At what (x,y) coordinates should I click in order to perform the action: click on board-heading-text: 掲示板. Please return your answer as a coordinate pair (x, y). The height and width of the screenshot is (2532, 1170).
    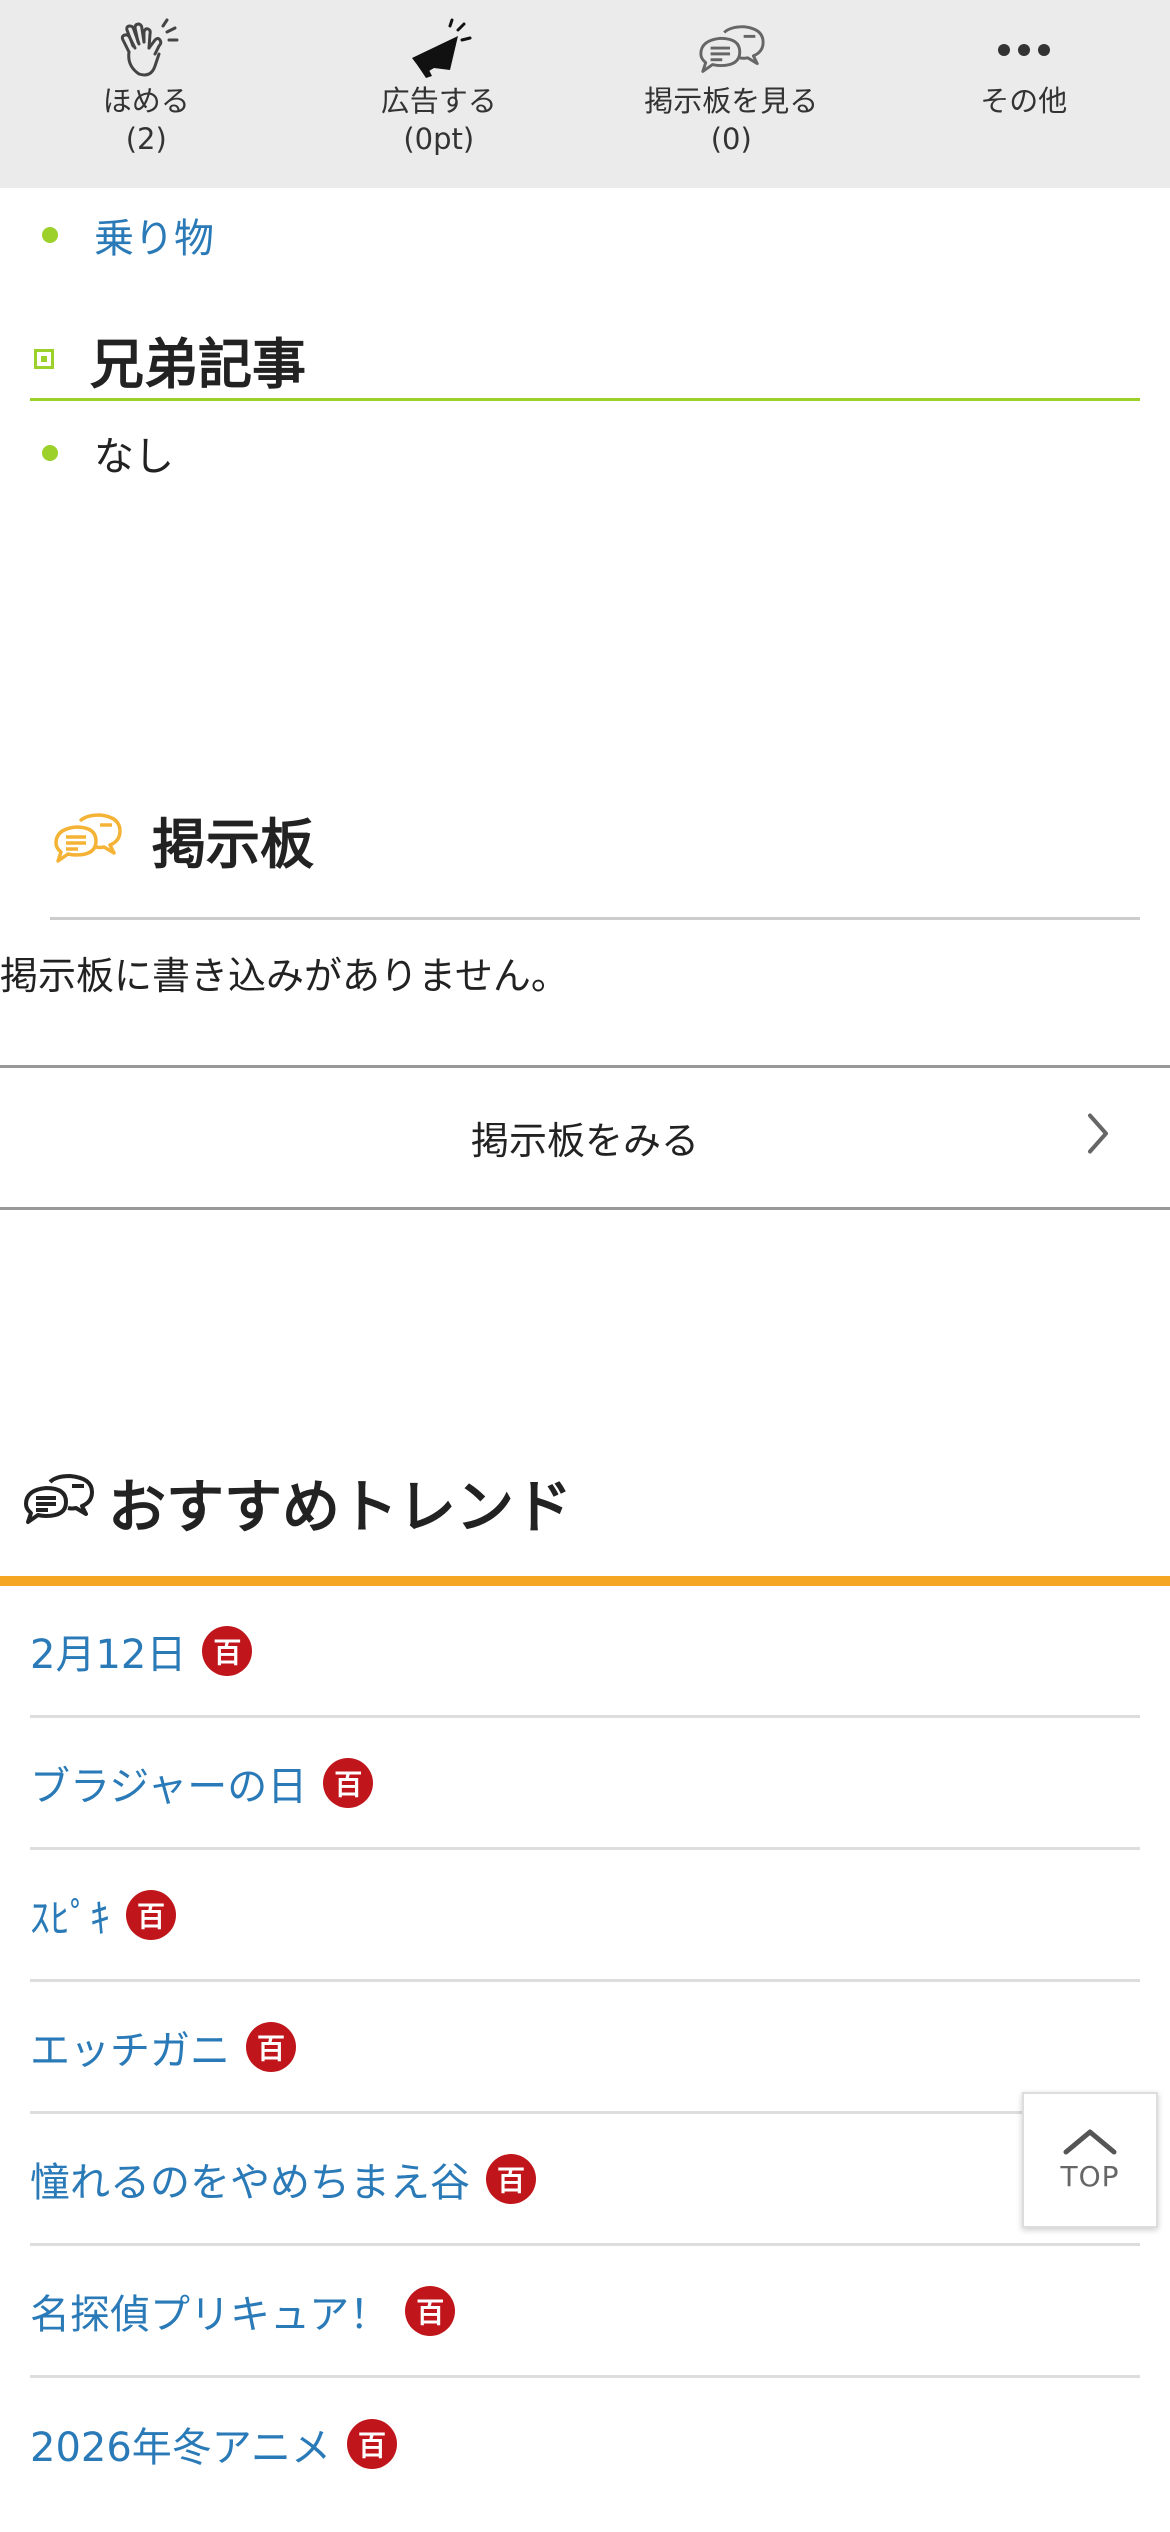
    Looking at the image, I should click on (233, 844).